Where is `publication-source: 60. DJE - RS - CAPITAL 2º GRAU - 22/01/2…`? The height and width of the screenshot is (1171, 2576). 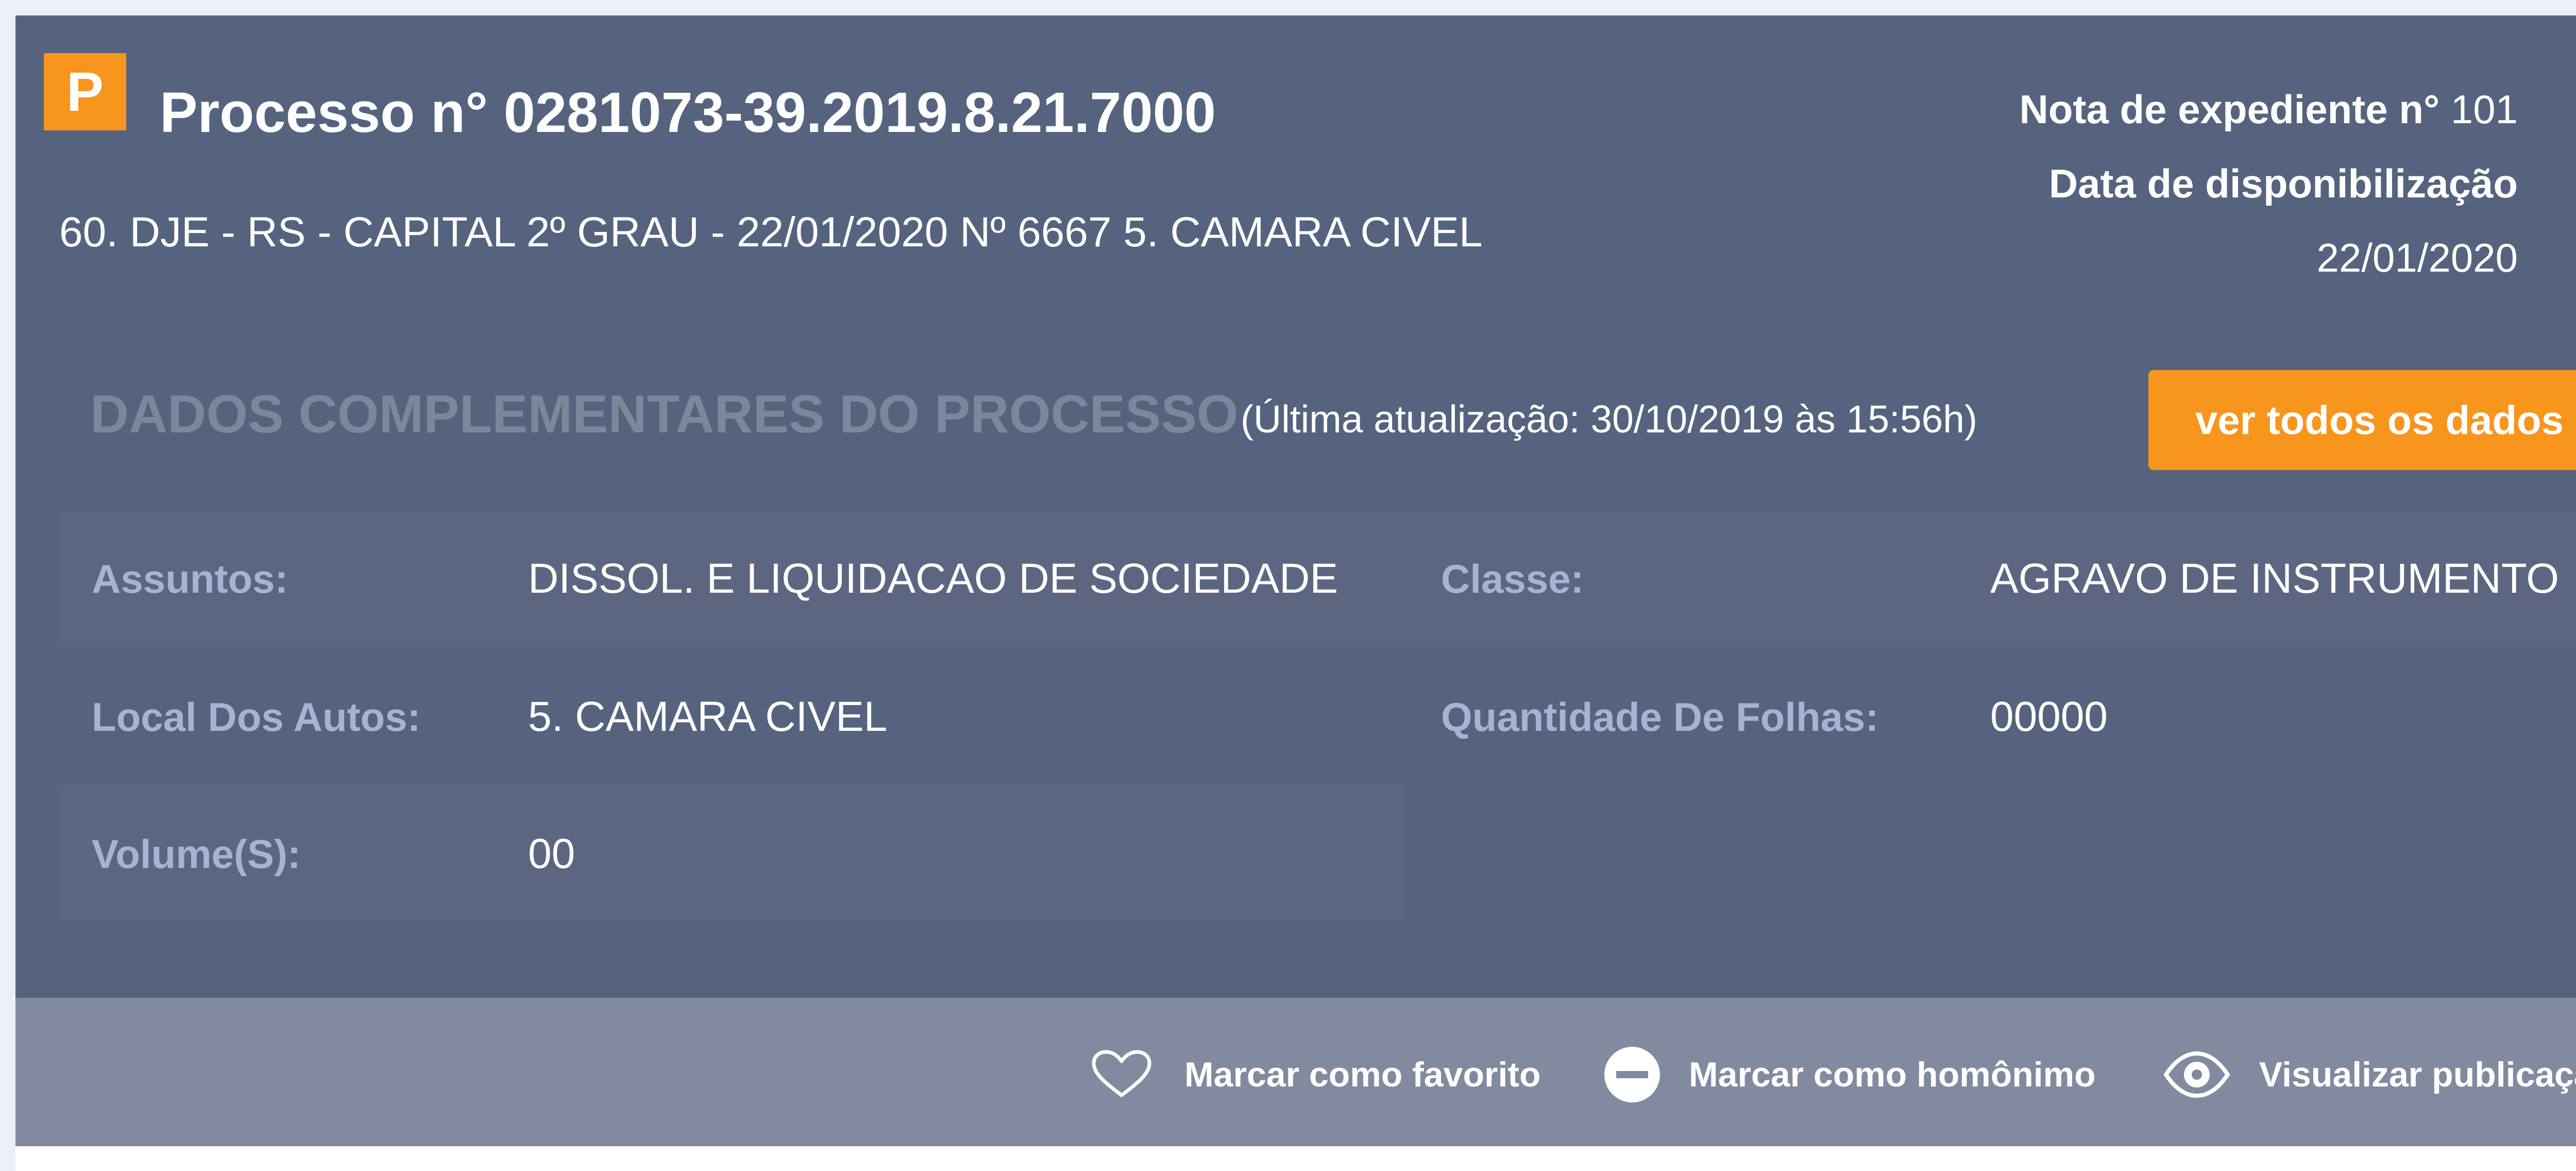
publication-source: 60. DJE - RS - CAPITAL 2º GRAU - 22/01/2… is located at coordinates (771, 232).